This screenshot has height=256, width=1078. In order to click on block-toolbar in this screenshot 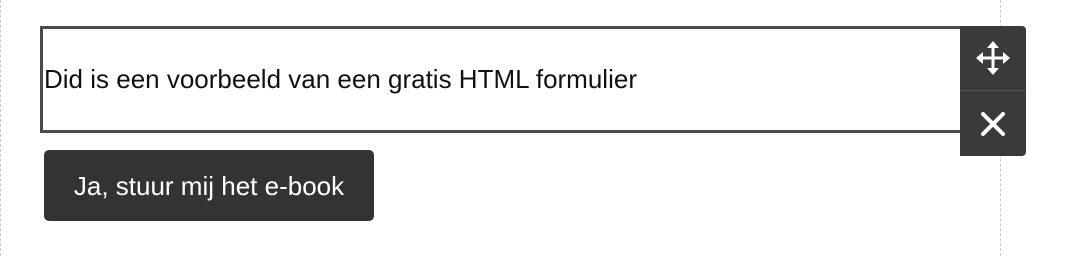, I will do `click(993, 91)`.